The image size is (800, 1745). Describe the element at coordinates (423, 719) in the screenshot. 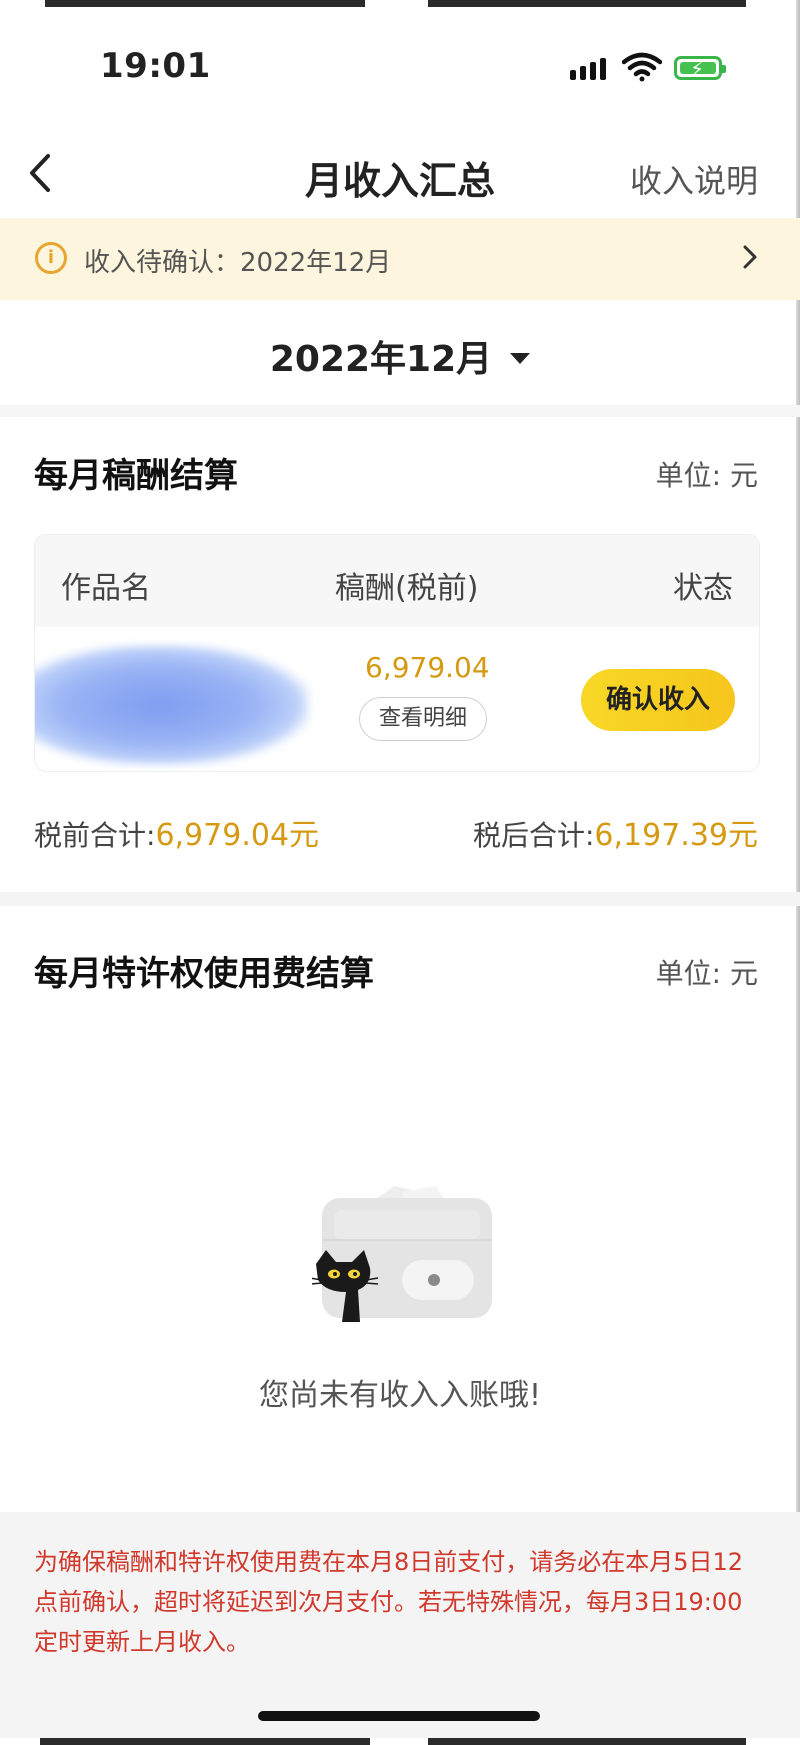

I see `view-details-button: 查看明细` at that location.